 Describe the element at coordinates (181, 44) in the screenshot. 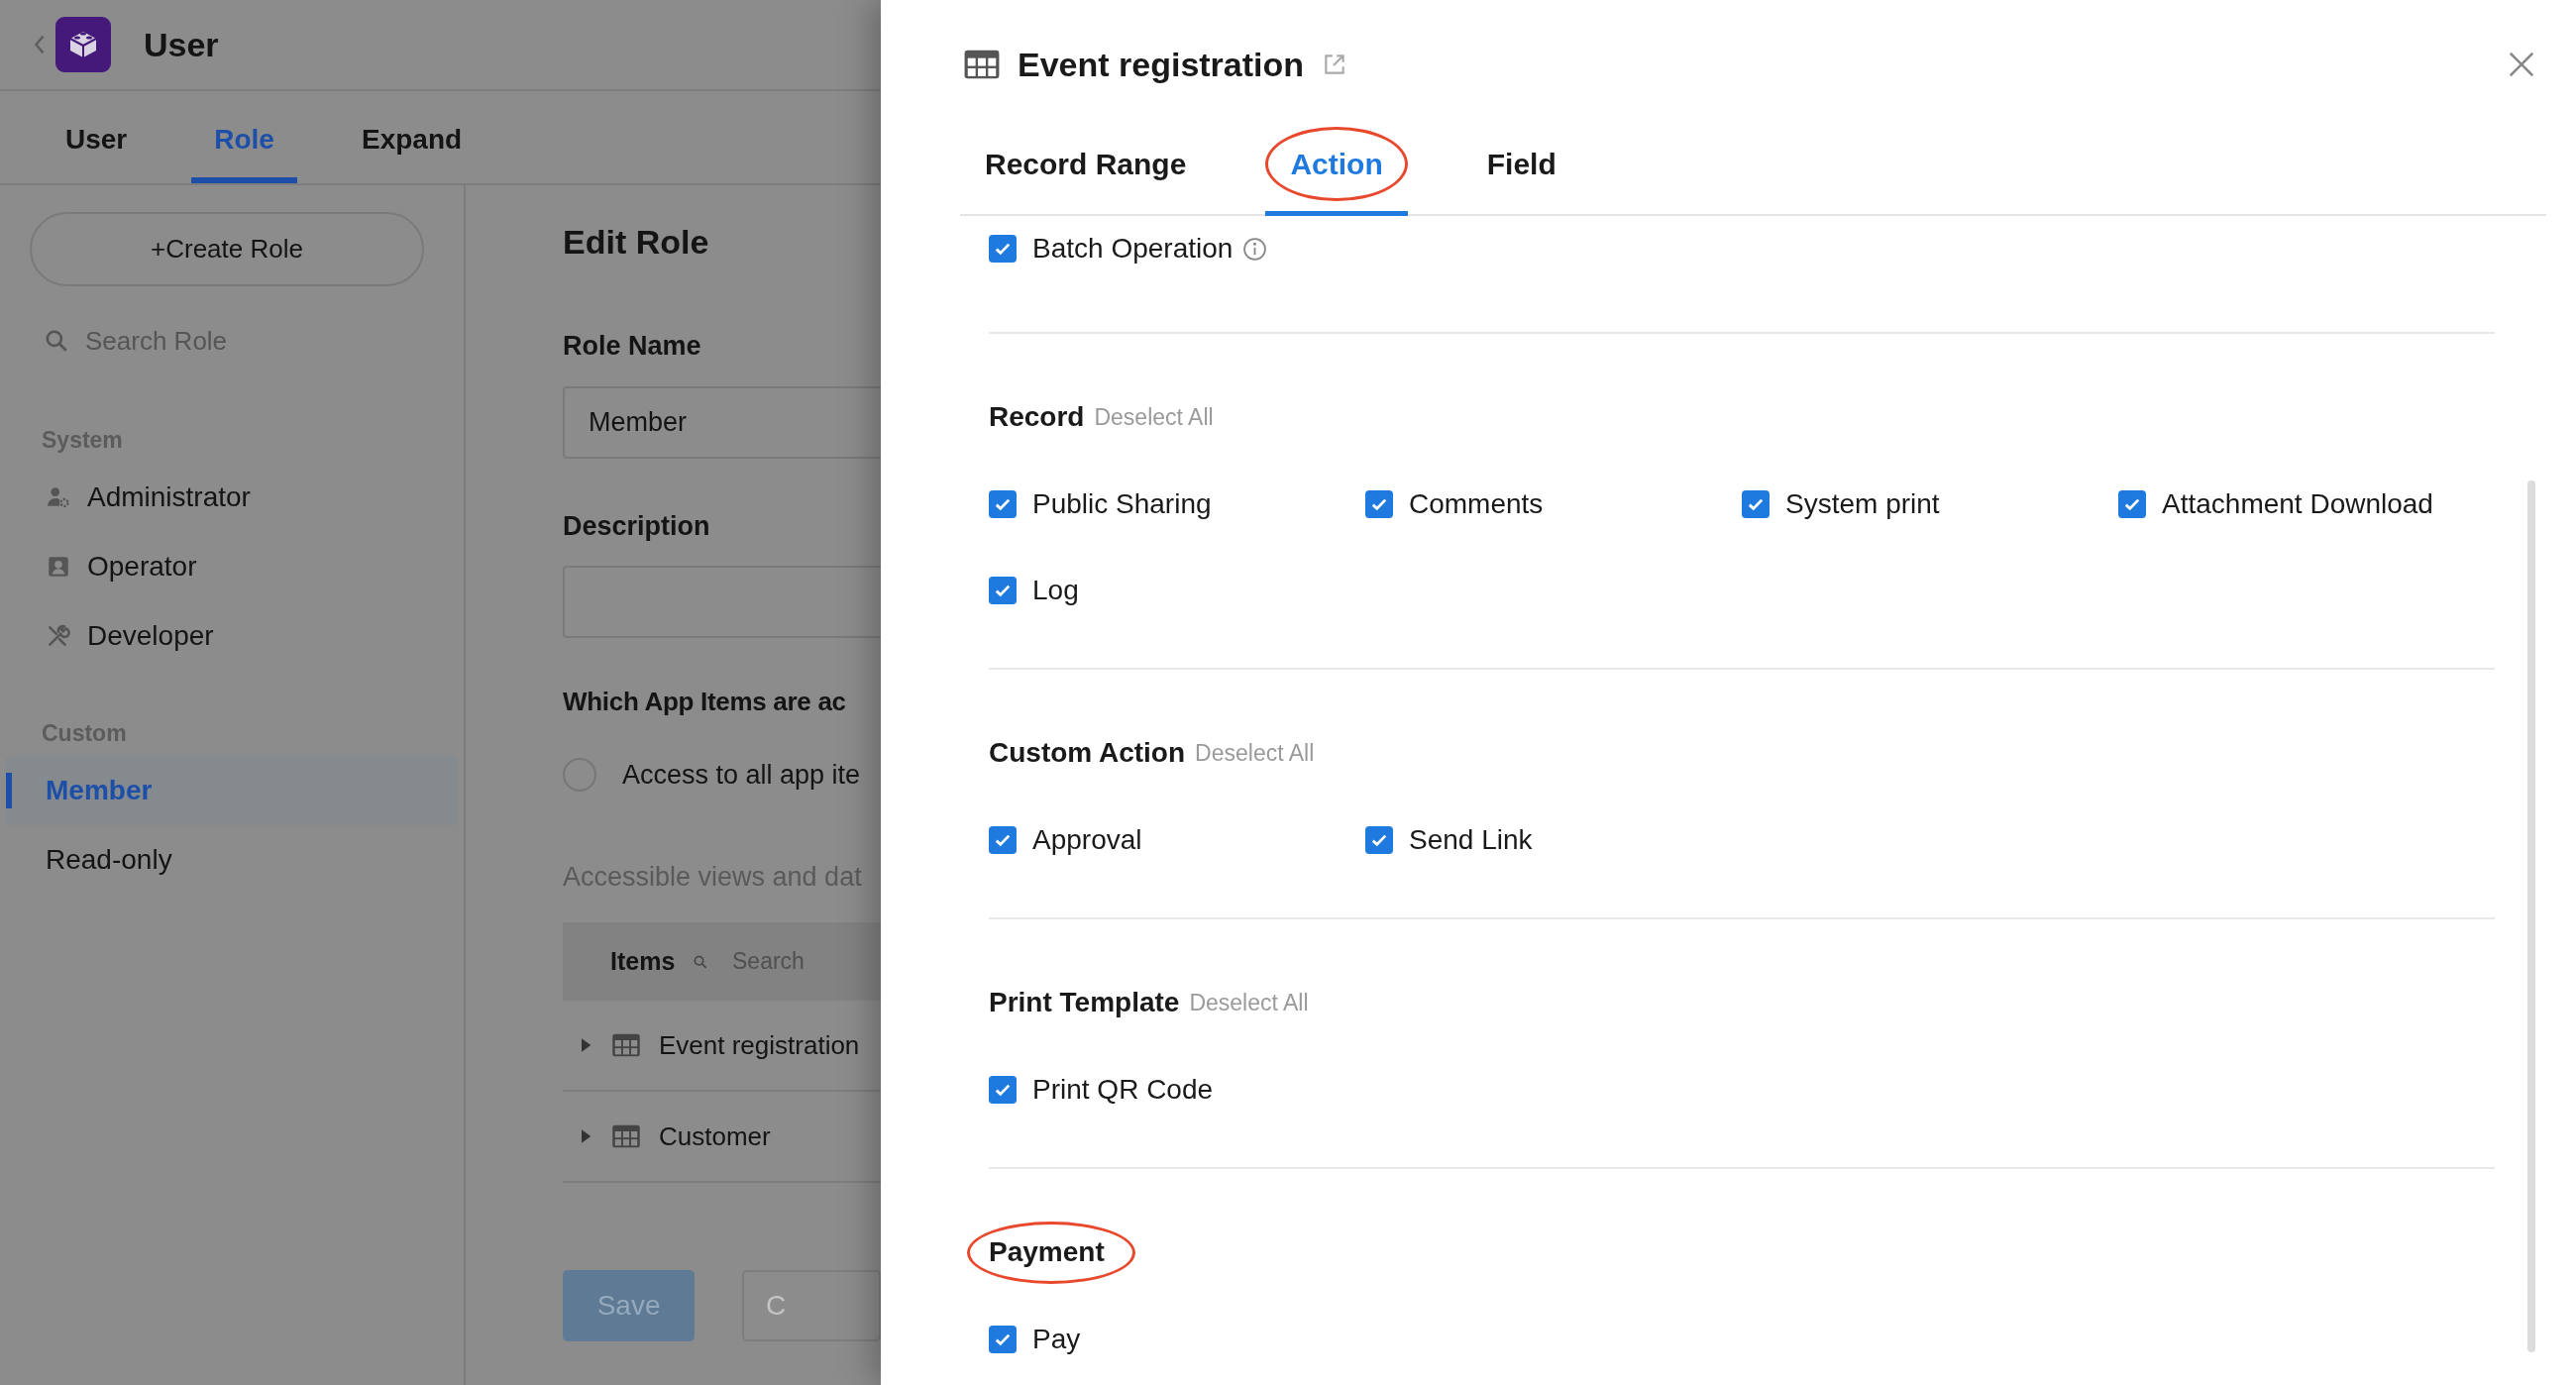

I see `page-title: User` at that location.